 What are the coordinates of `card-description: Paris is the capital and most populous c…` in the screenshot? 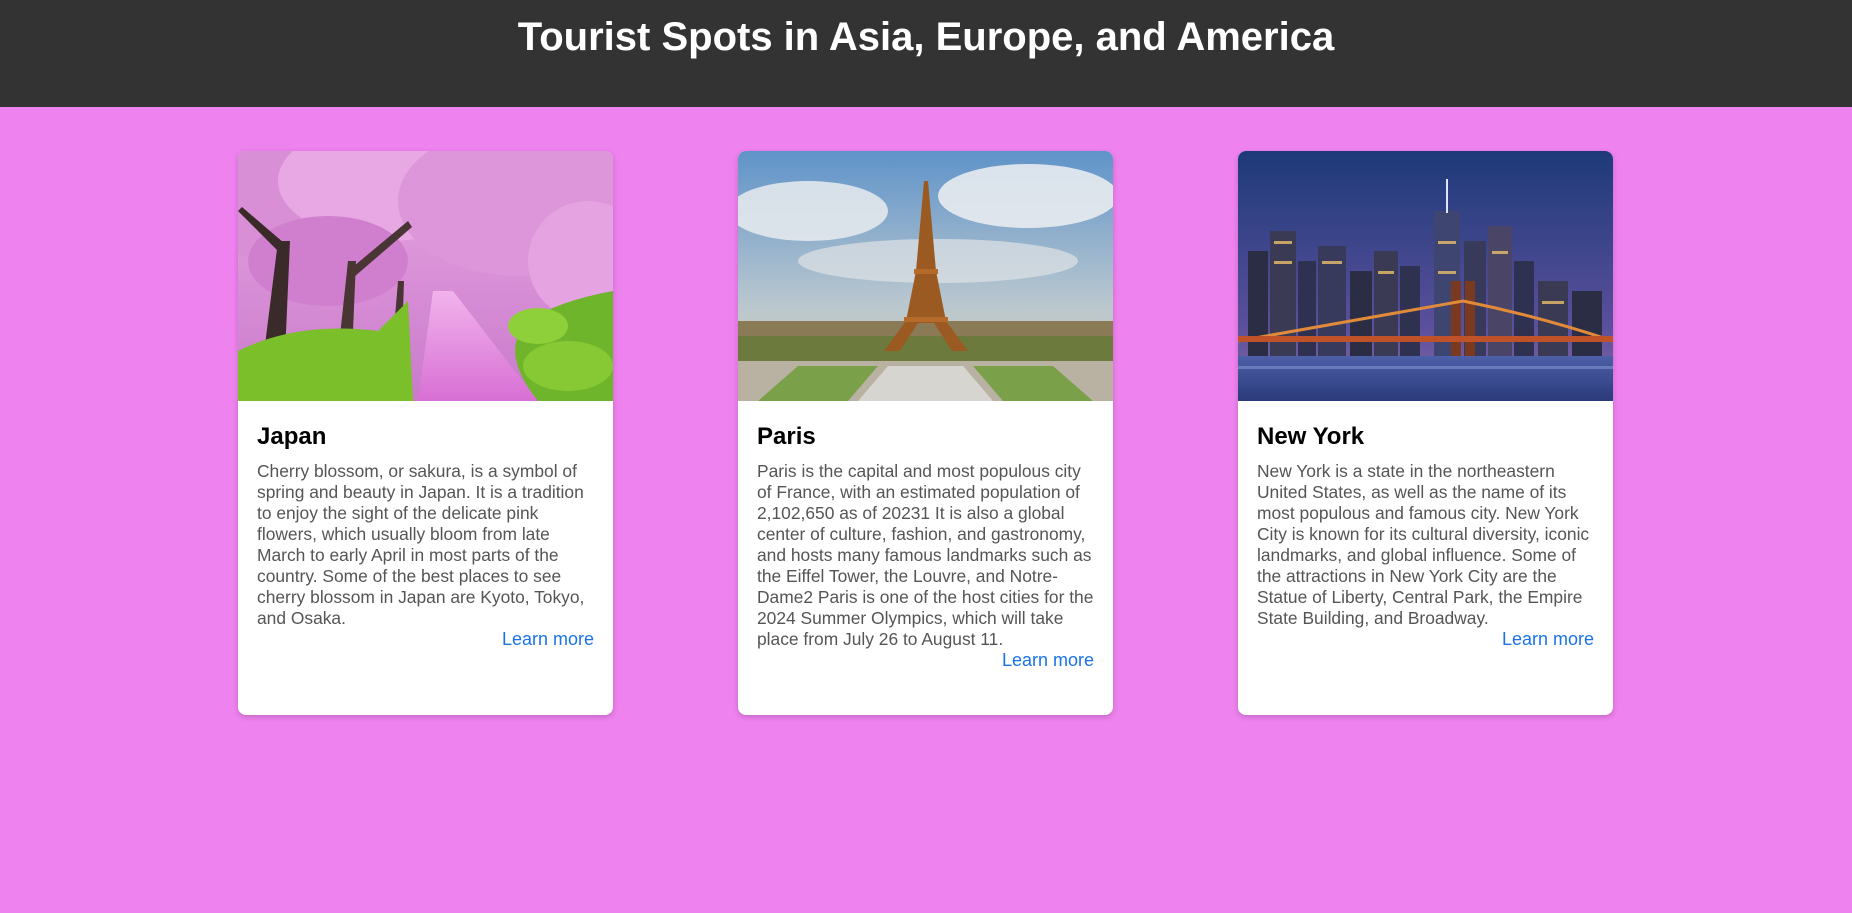 It's located at (925, 555).